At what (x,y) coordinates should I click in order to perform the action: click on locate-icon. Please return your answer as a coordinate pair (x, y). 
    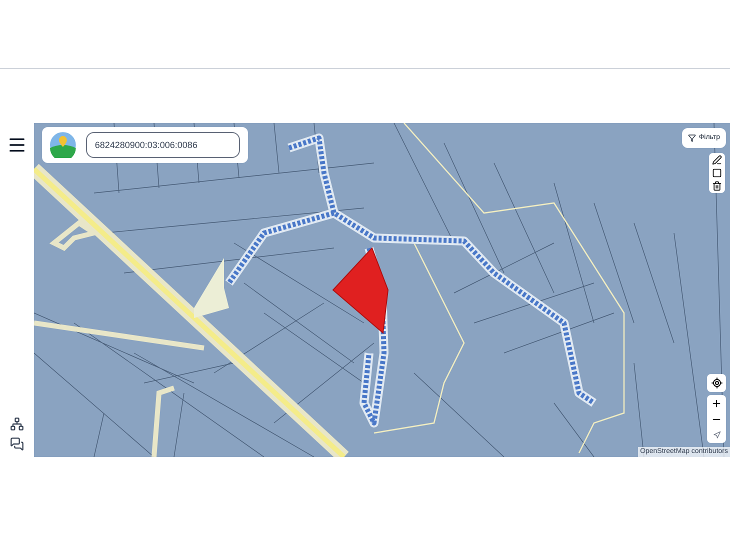
    Looking at the image, I should click on (716, 383).